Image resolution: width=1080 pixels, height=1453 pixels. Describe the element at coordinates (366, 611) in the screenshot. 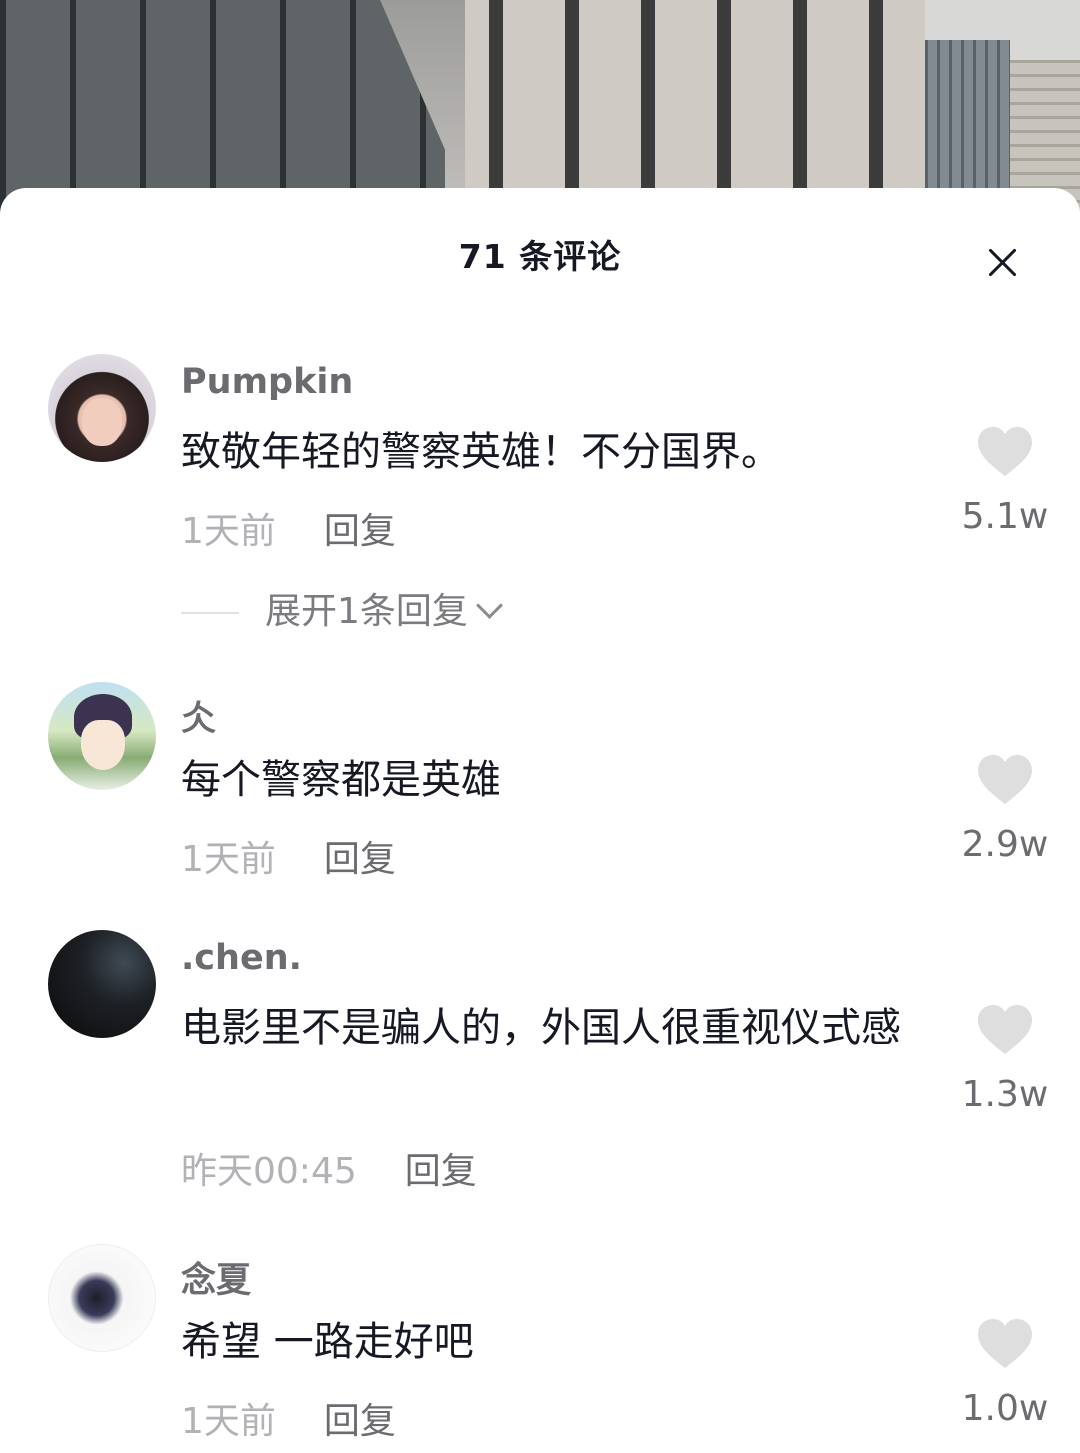

I see `expand-replies-label: 展开1条回复` at that location.